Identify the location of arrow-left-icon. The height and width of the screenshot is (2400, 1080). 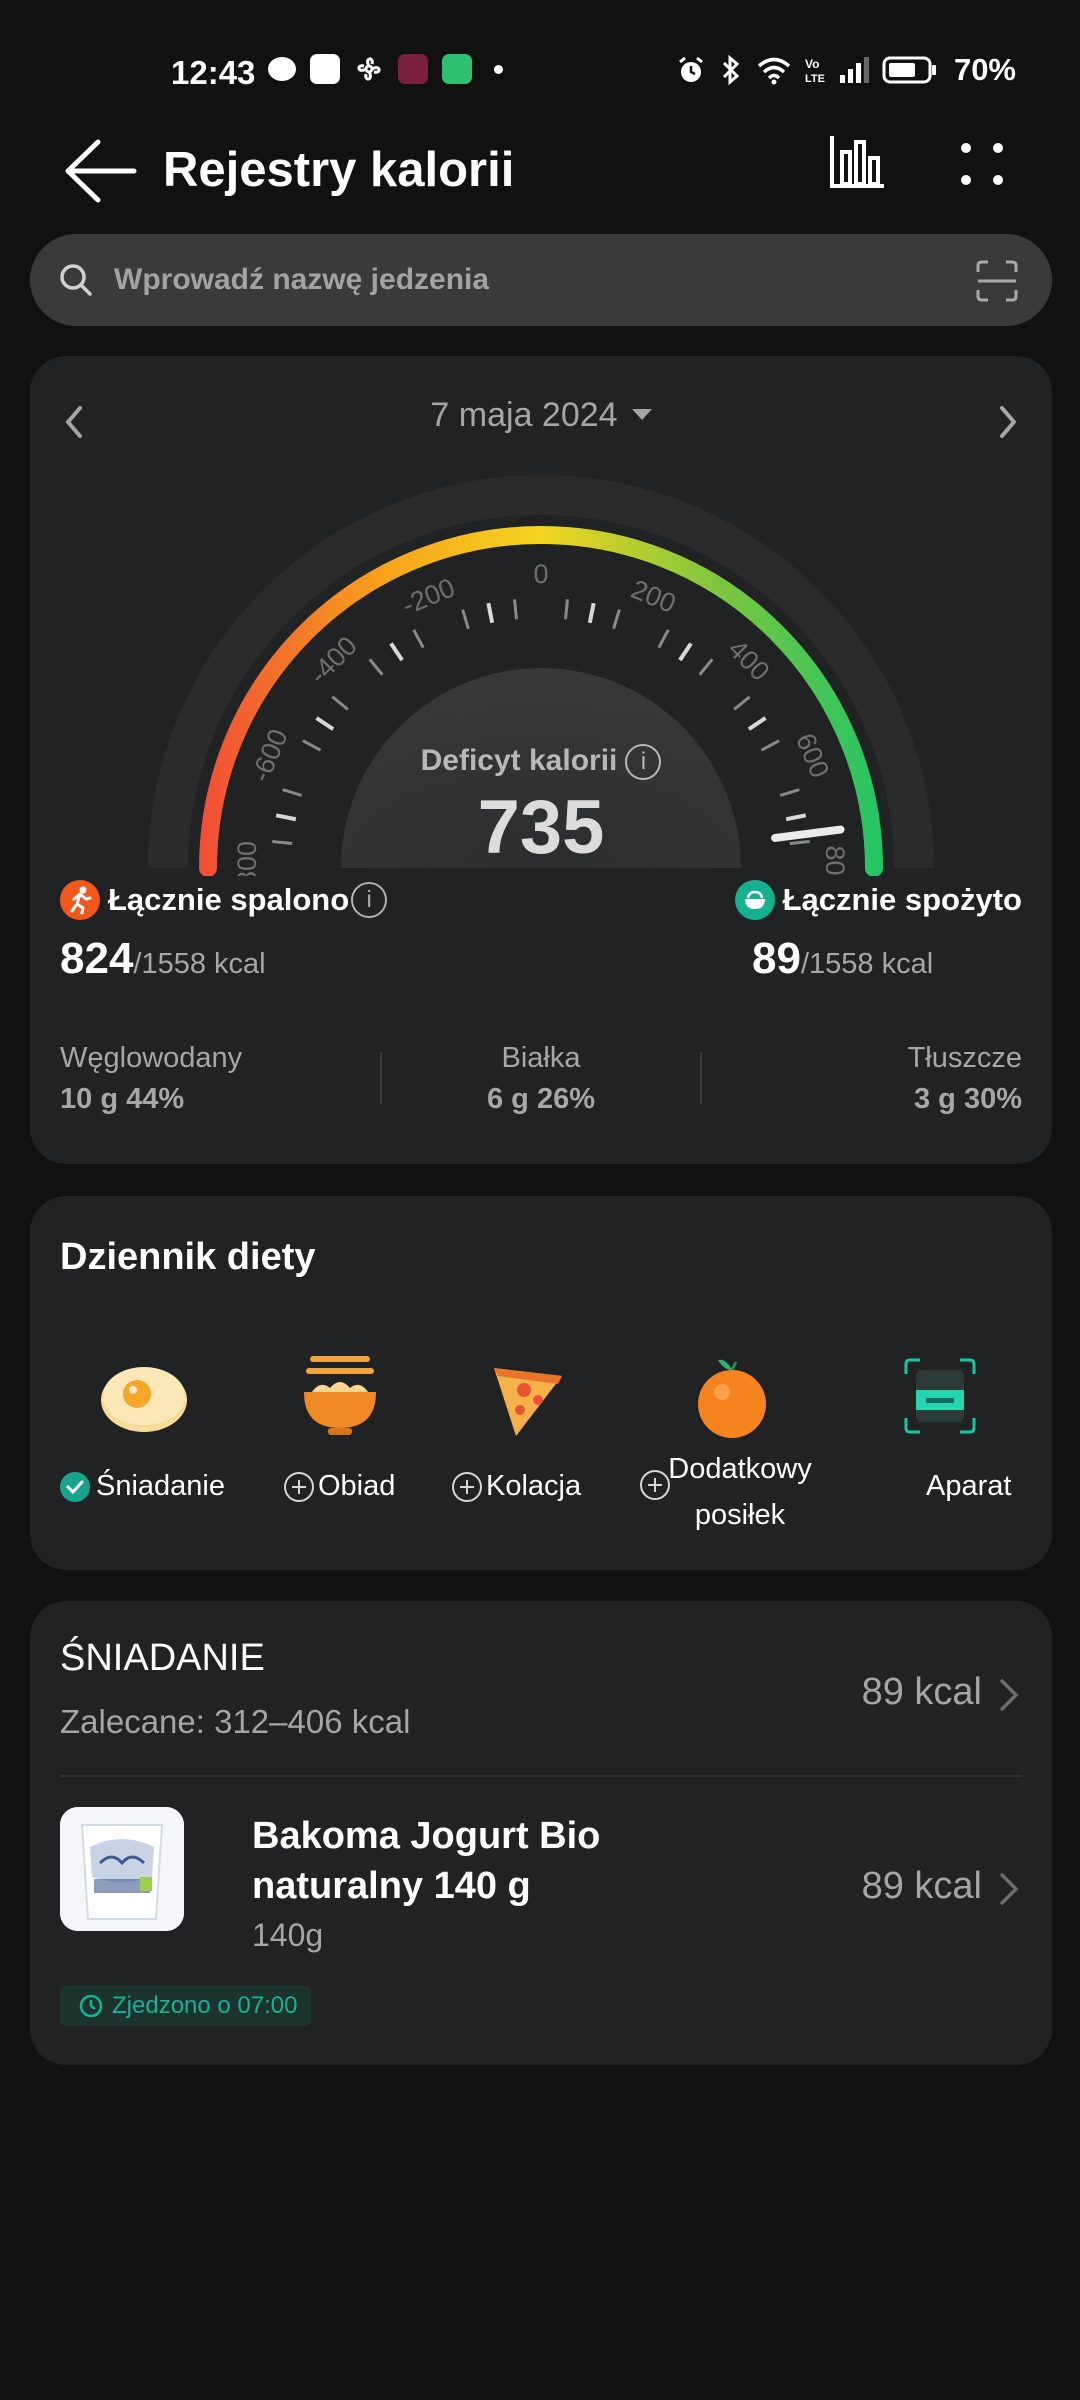
(101, 171).